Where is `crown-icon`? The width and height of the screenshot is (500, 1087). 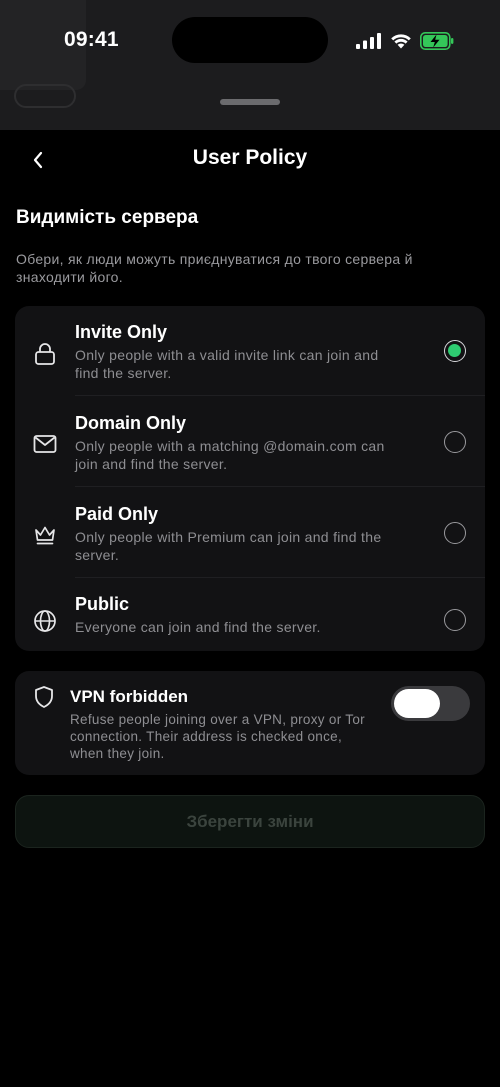 crown-icon is located at coordinates (45, 535).